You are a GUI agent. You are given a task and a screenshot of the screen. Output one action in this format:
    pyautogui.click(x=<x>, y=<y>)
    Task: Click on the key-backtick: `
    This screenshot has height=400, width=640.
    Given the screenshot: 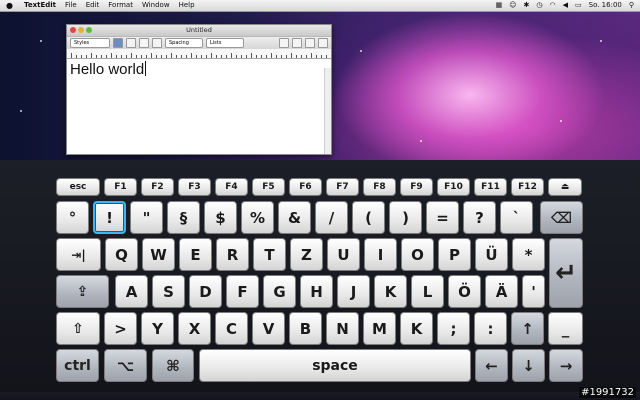 What is the action you would take?
    pyautogui.click(x=516, y=217)
    